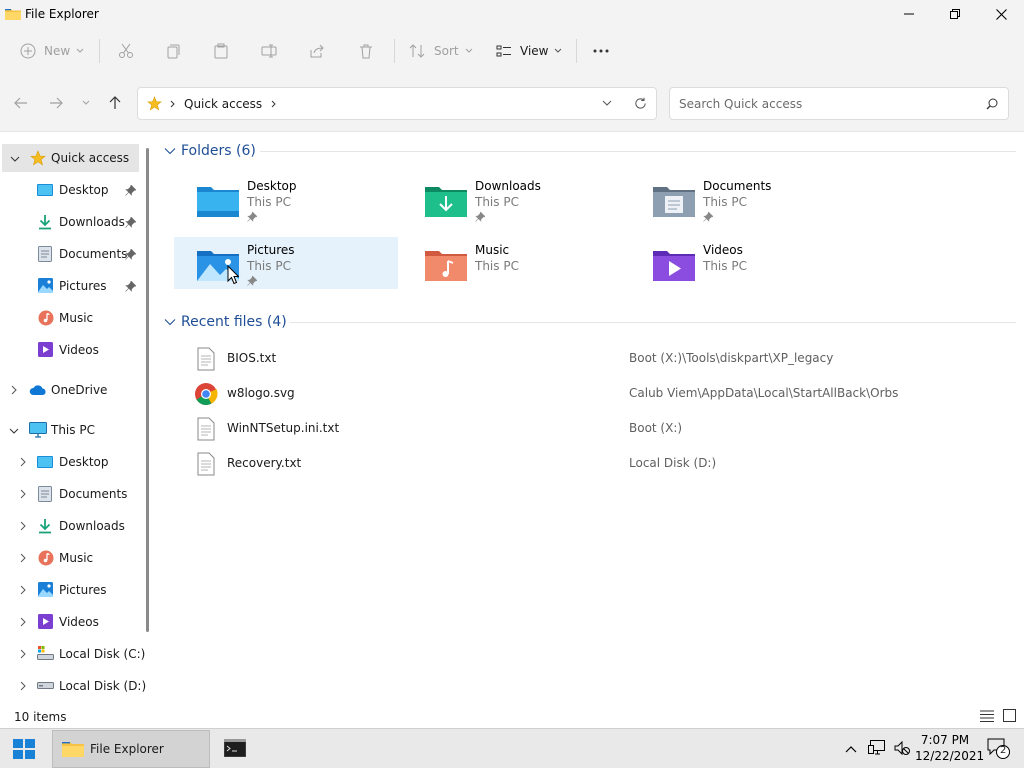 The height and width of the screenshot is (768, 1024). Describe the element at coordinates (218, 202) in the screenshot. I see `desktop-folder-icon` at that location.